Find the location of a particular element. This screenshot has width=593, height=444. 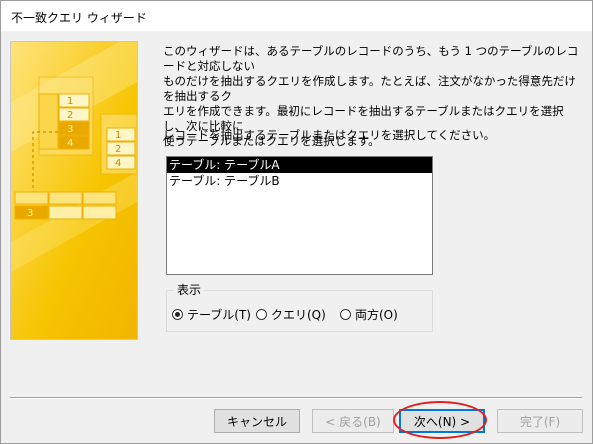

left-num-3: 3 is located at coordinates (70, 129).